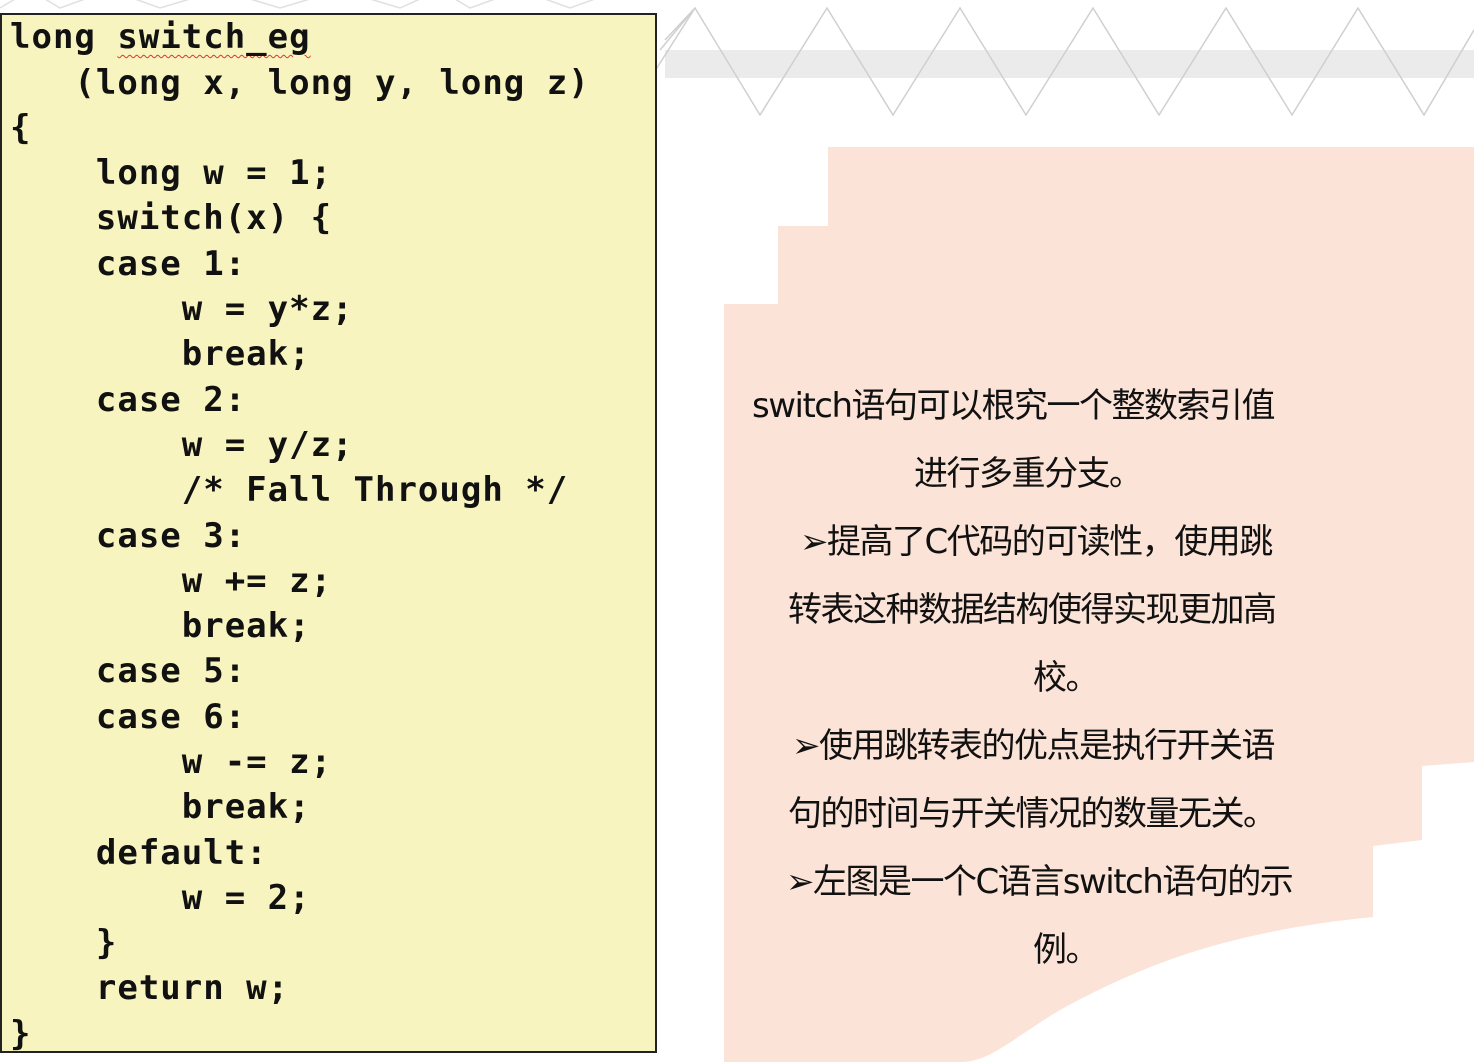 The image size is (1474, 1062). Describe the element at coordinates (1032, 610) in the screenshot. I see `note-line: 转表这种数据结构使得实现更加高` at that location.